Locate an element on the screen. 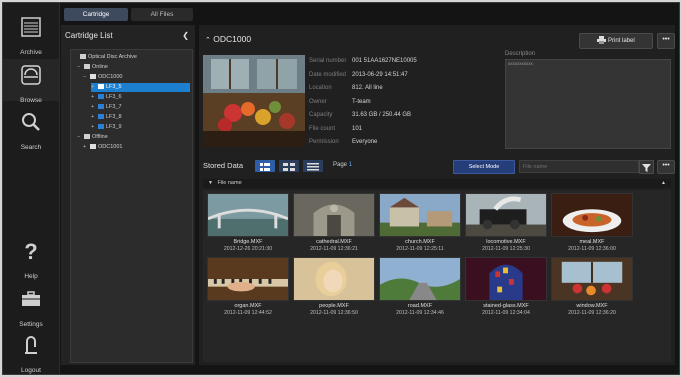 This screenshot has width=681, height=377. file-tile: stained-glass.MXF 2012-11-09 12:34:04 is located at coordinates (506, 287).